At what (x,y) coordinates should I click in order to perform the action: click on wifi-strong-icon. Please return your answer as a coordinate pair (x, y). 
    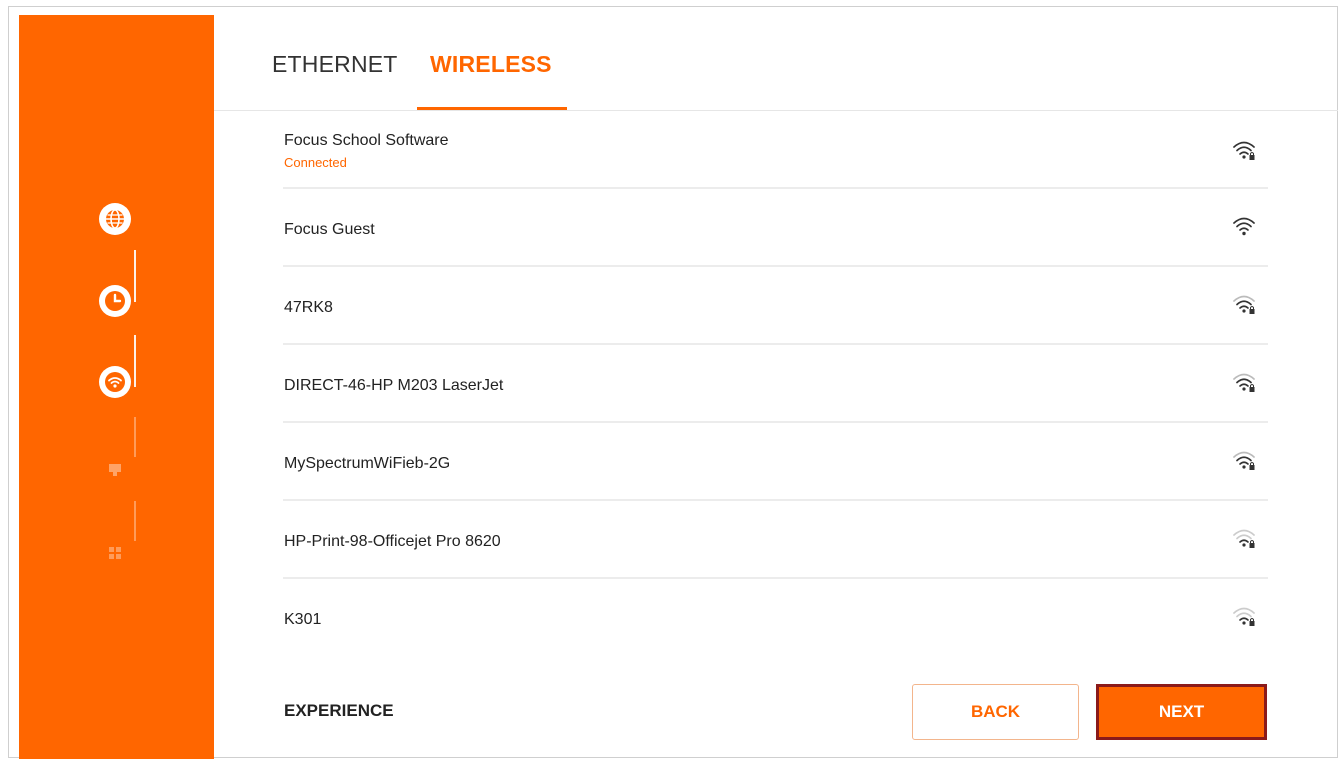
    Looking at the image, I should click on (1244, 226).